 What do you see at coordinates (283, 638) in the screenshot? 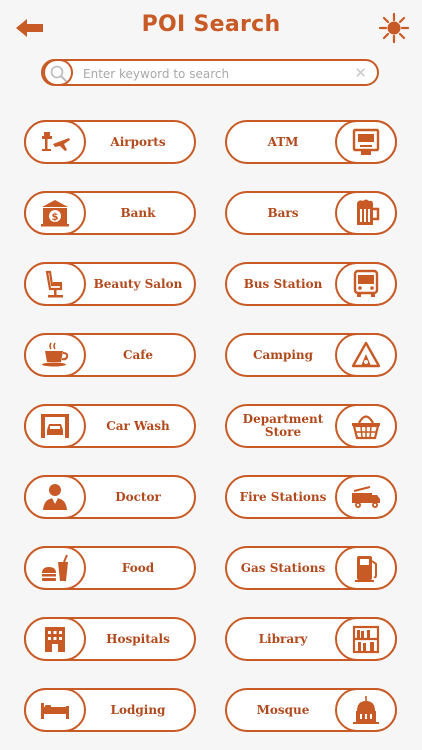
I see `poi-label: Library` at bounding box center [283, 638].